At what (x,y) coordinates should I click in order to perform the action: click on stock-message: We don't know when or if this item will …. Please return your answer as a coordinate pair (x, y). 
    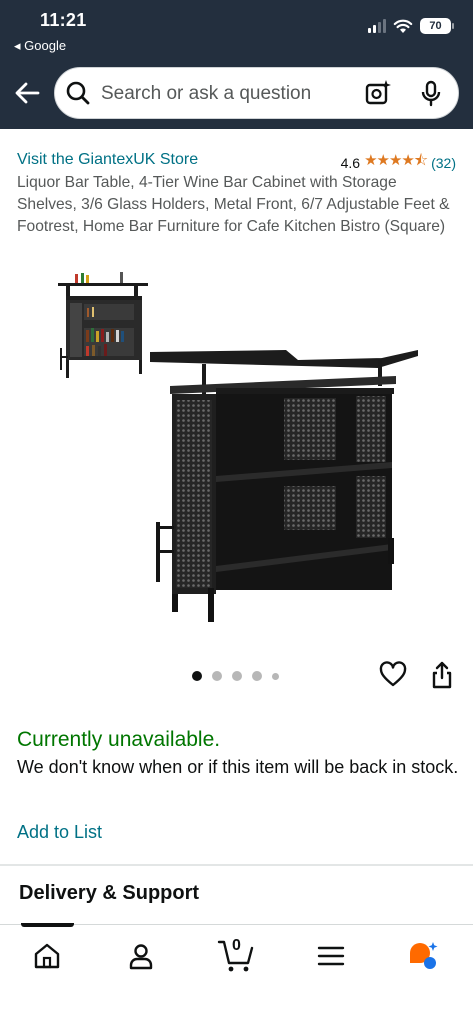
    Looking at the image, I should click on (238, 767).